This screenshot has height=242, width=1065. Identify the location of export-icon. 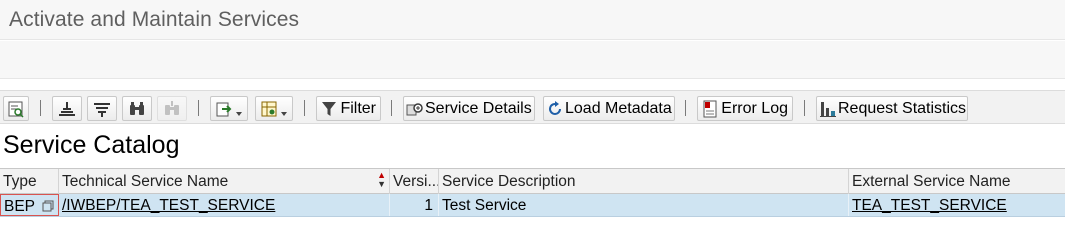
(224, 109).